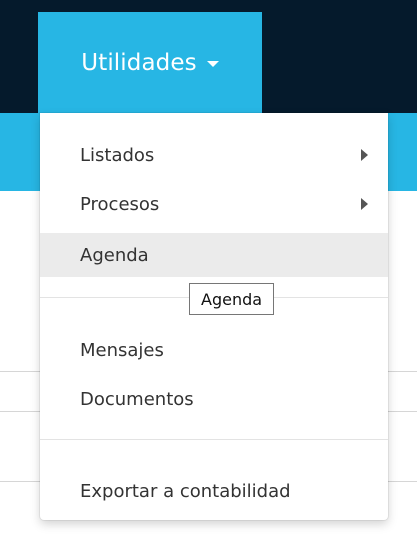  Describe the element at coordinates (214, 204) in the screenshot. I see `menu-item-procesos: Procesos` at that location.